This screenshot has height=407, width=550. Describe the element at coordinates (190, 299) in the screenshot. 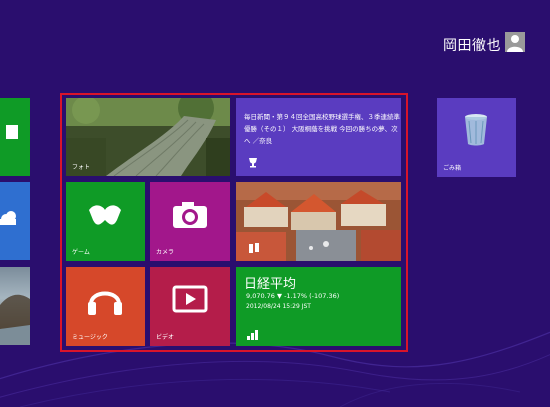

I see `play-icon` at that location.